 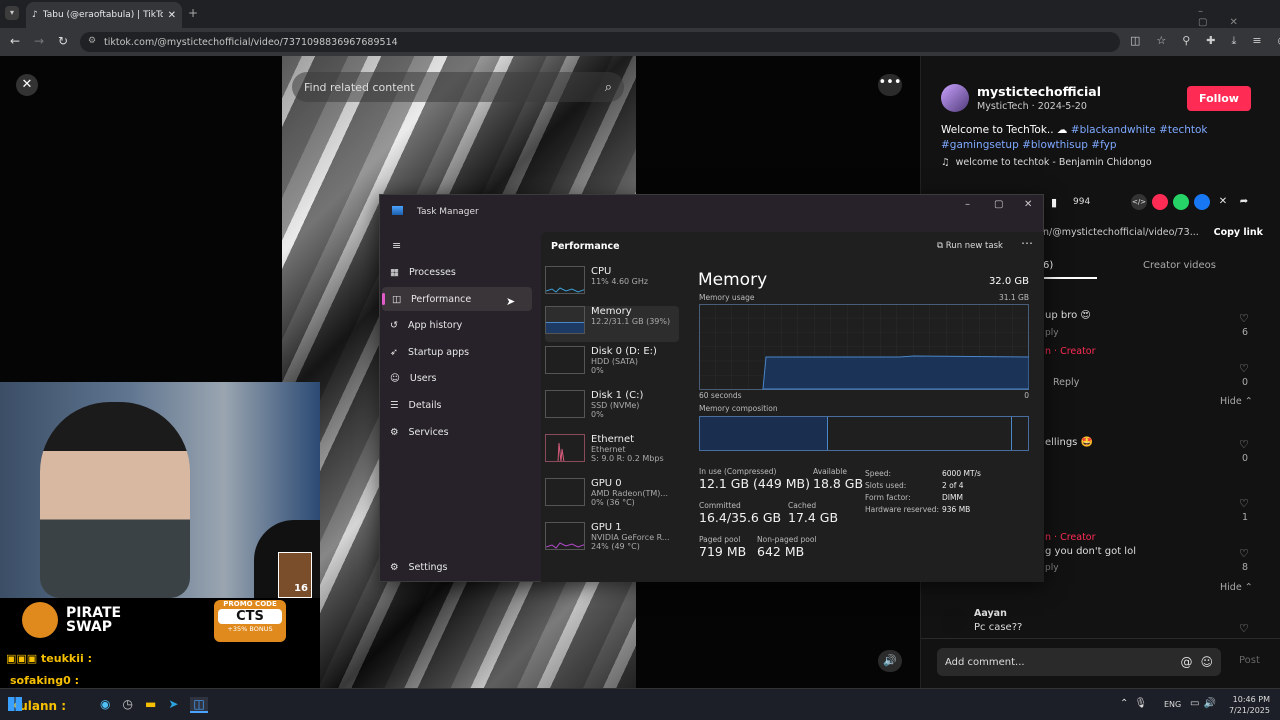 What do you see at coordinates (1013, 297) in the screenshot?
I see `memory-usage-max: 31.1 GB` at bounding box center [1013, 297].